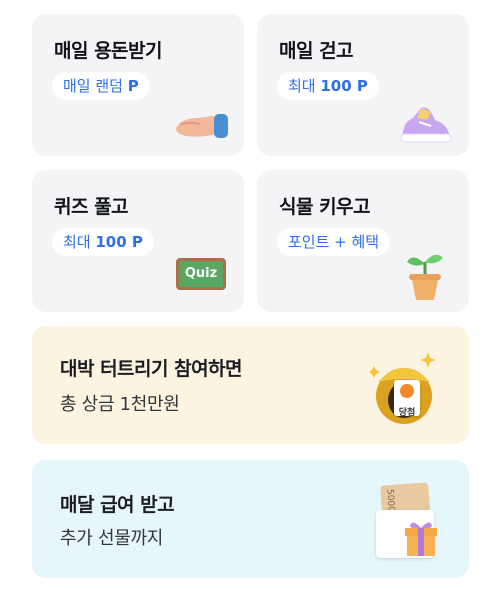 Image resolution: width=500 pixels, height=589 pixels. I want to click on hand-icon, so click(202, 126).